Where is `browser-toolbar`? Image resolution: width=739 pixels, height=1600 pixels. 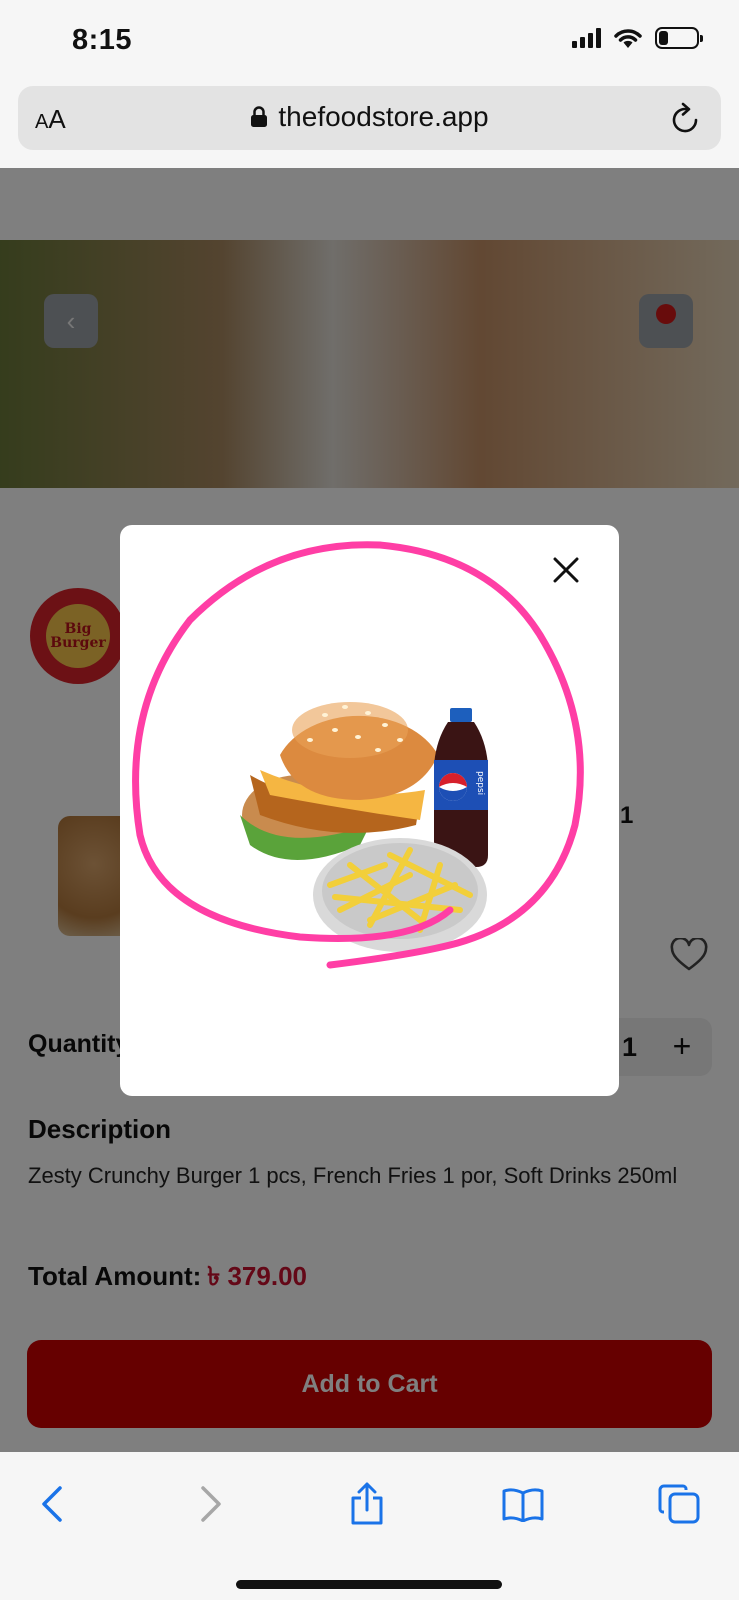 browser-toolbar is located at coordinates (369, 1526).